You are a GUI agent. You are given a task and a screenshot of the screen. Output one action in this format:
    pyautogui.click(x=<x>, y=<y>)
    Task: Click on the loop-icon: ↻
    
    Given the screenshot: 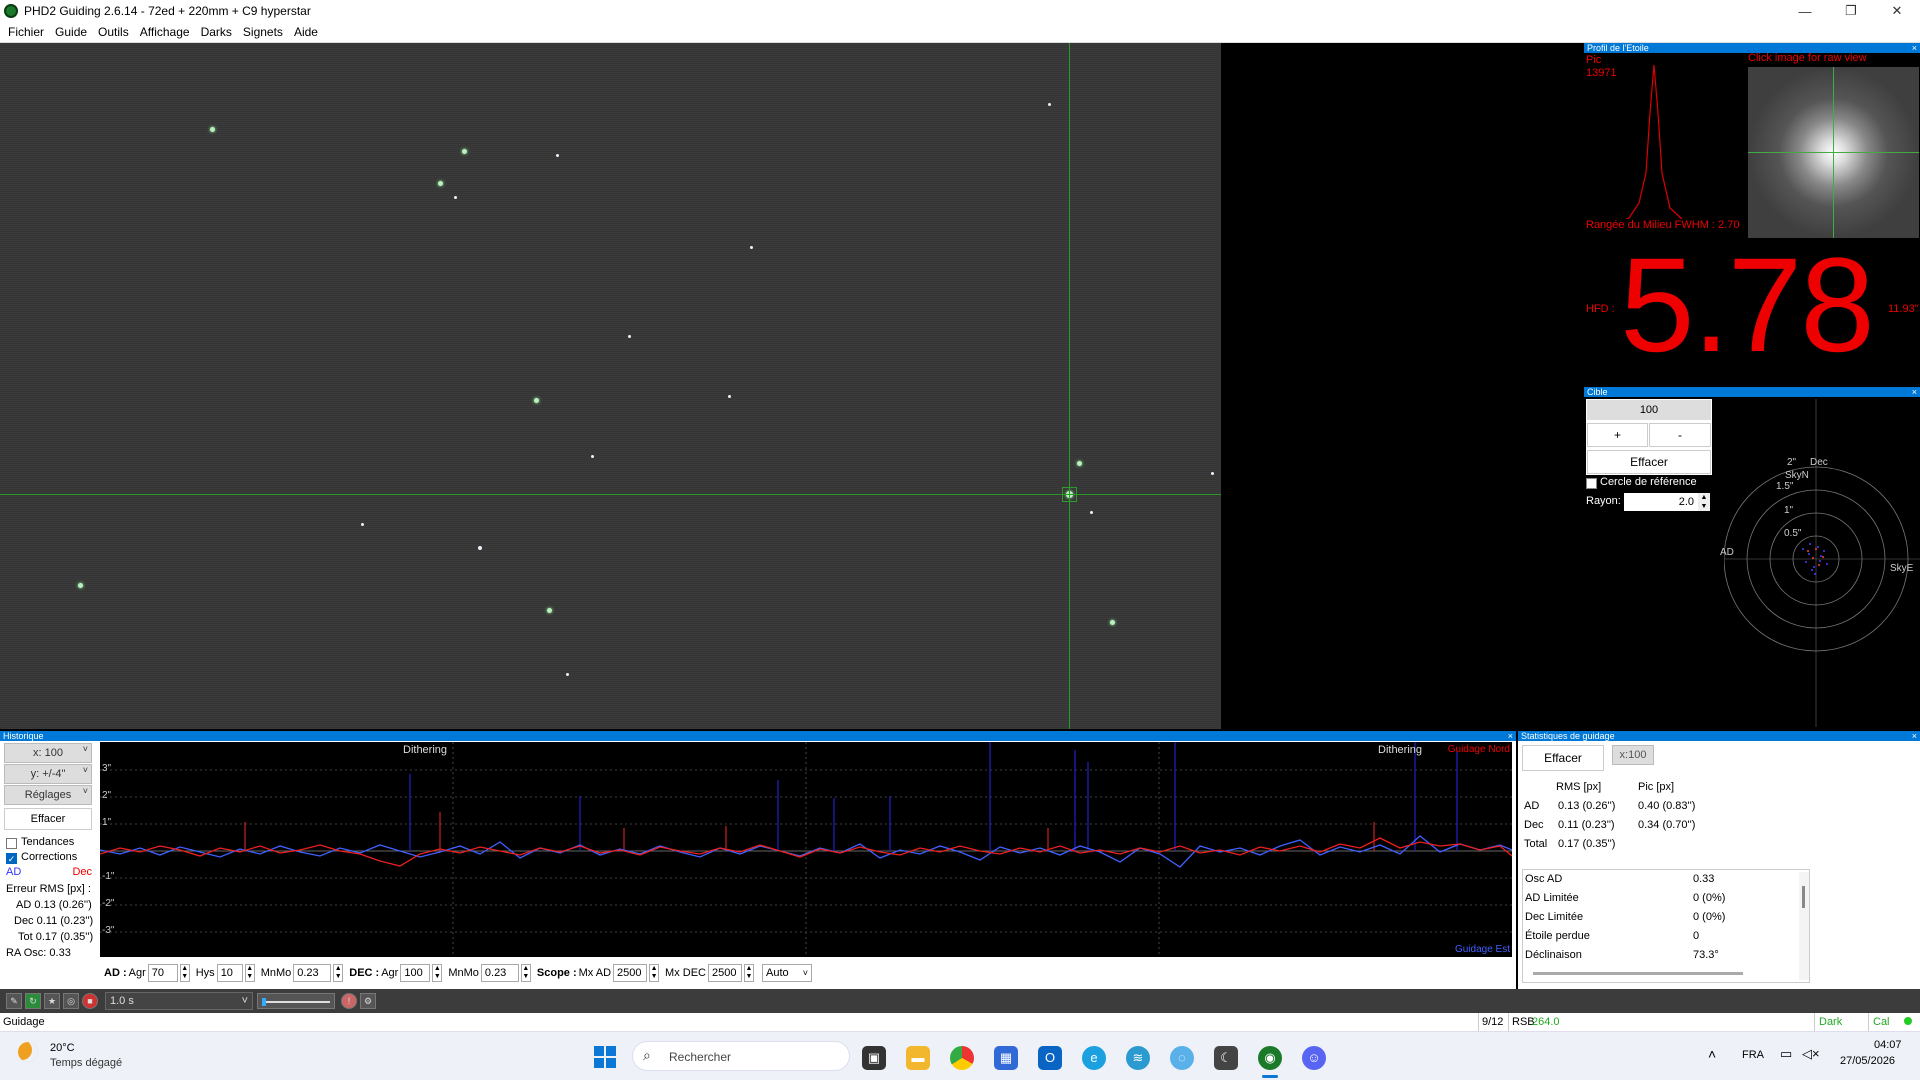 What is the action you would take?
    pyautogui.click(x=33, y=1001)
    